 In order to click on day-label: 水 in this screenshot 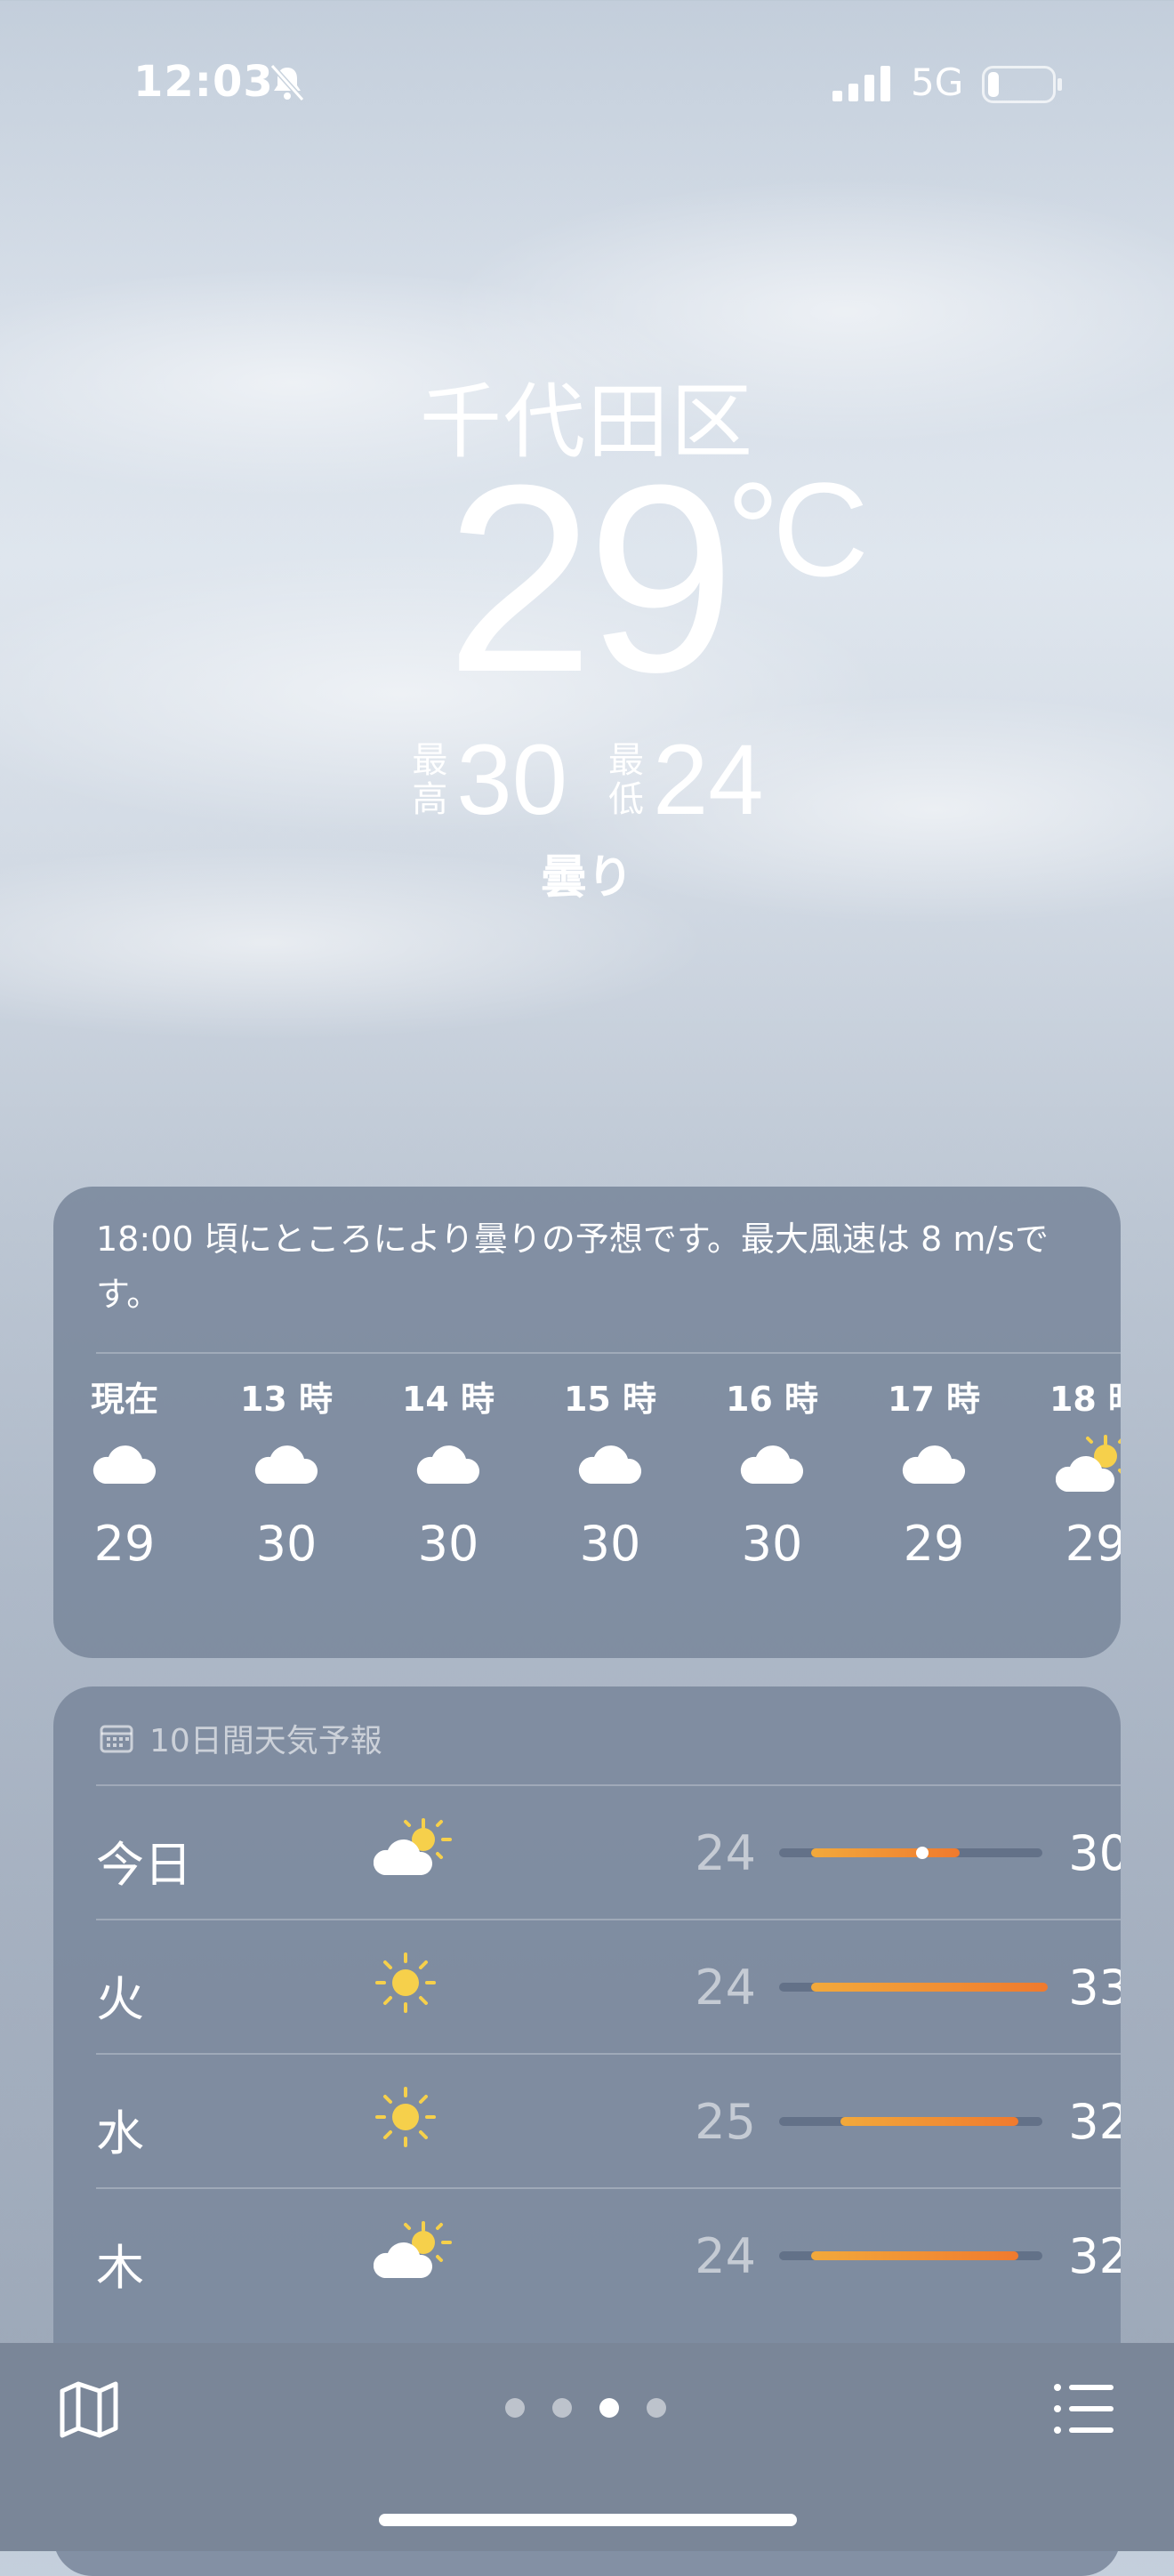, I will do `click(120, 2133)`.